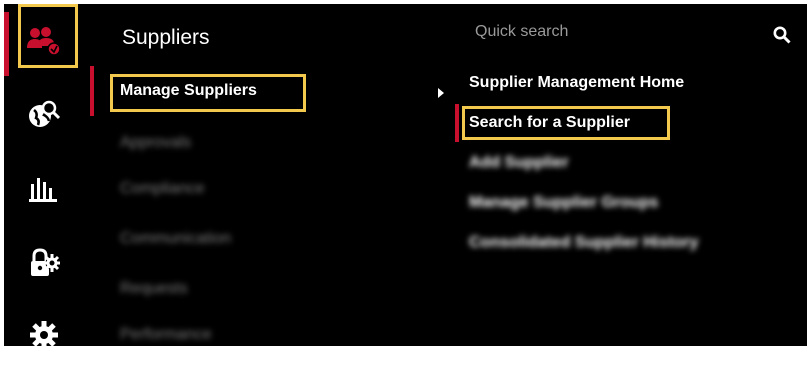 The width and height of the screenshot is (811, 374). Describe the element at coordinates (44, 333) in the screenshot. I see `gear-icon` at that location.